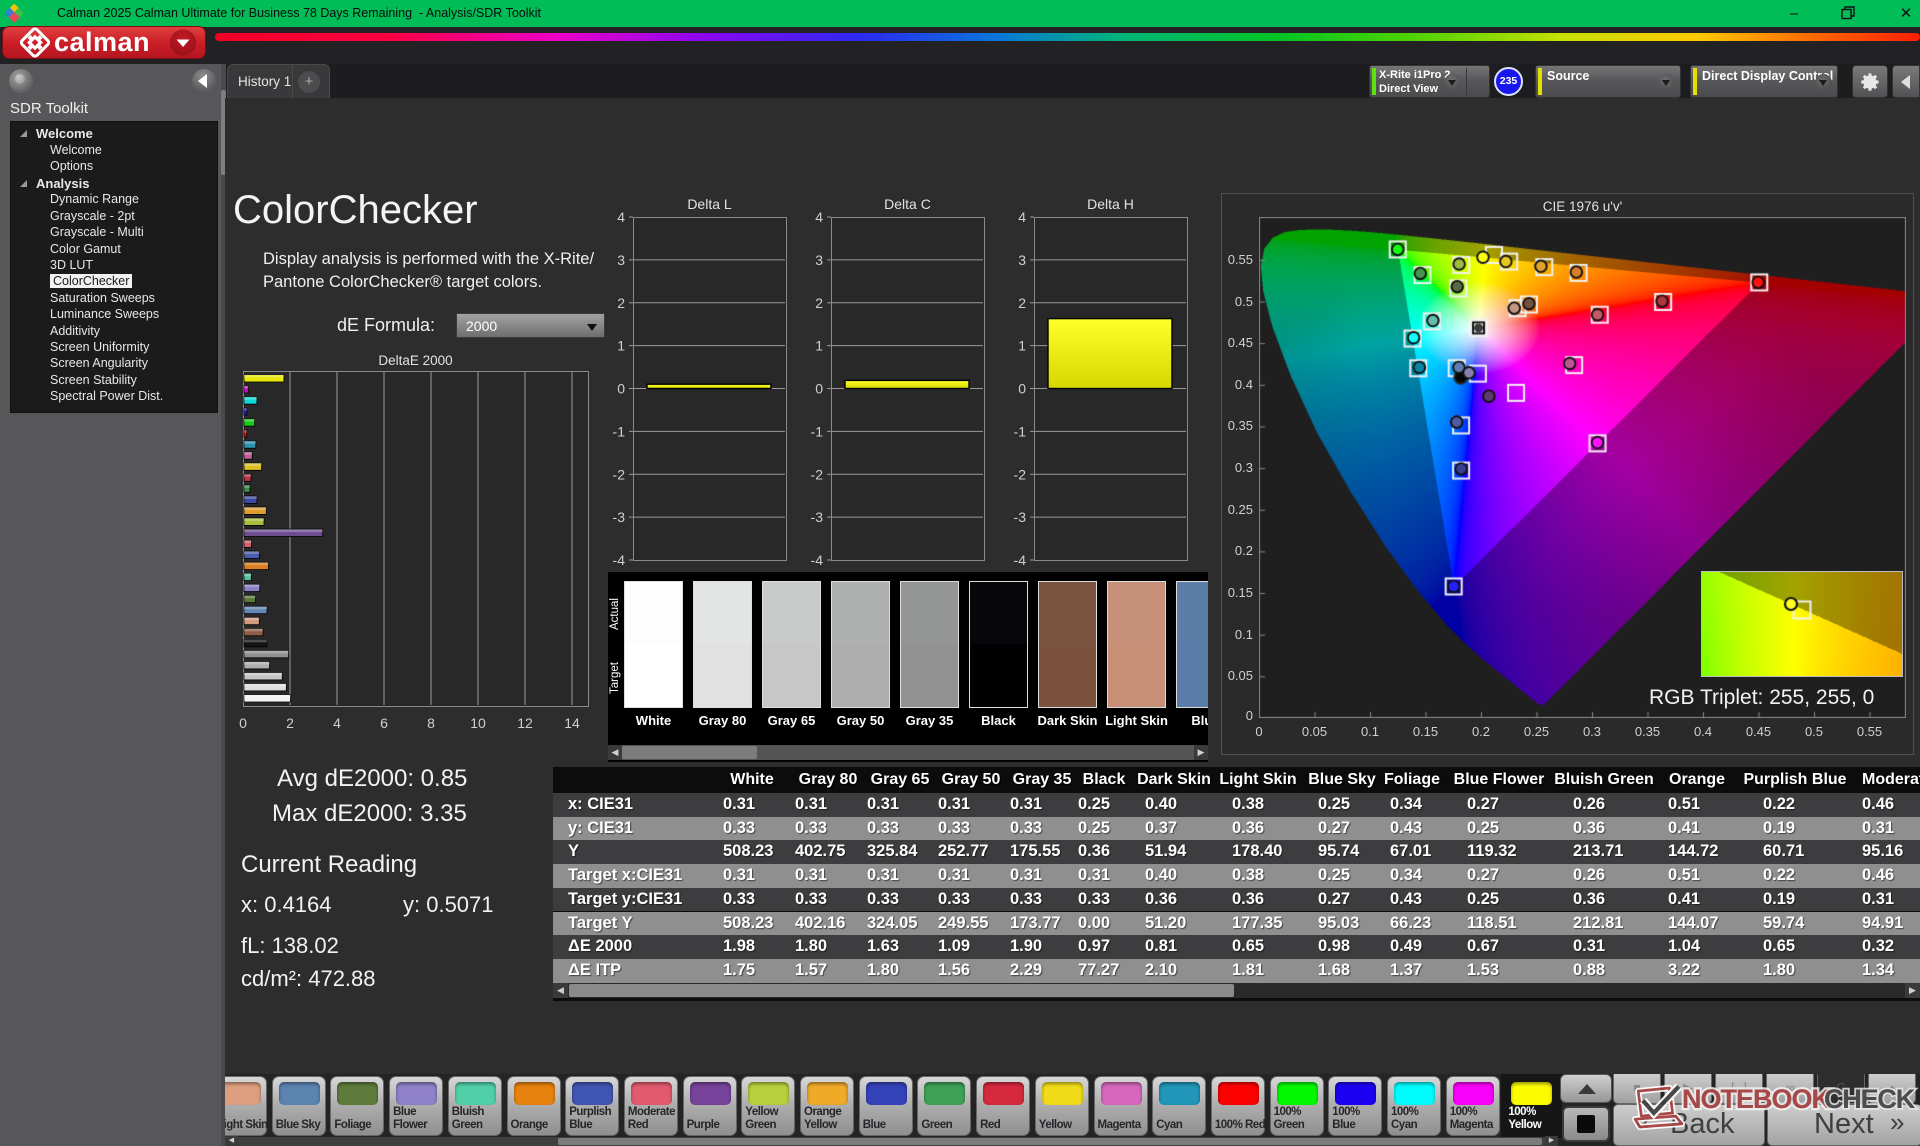 The width and height of the screenshot is (1920, 1146). What do you see at coordinates (572, 723) in the screenshot?
I see `svg-text: 14` at bounding box center [572, 723].